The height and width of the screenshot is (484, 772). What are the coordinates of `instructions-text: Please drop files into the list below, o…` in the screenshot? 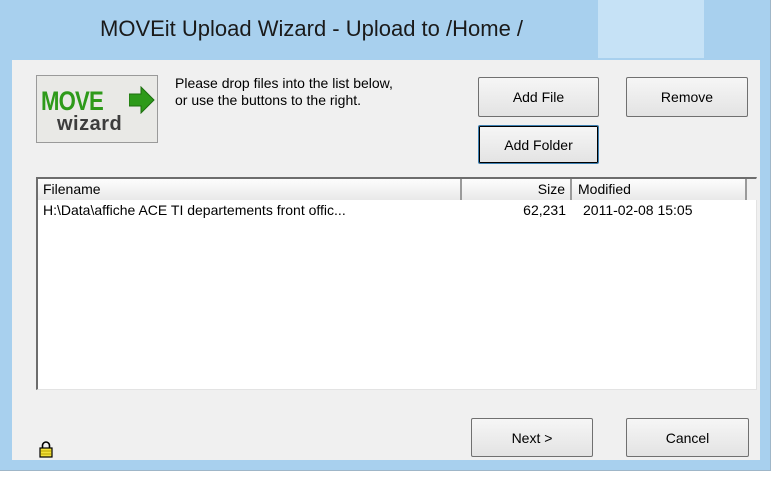 It's located at (325, 92).